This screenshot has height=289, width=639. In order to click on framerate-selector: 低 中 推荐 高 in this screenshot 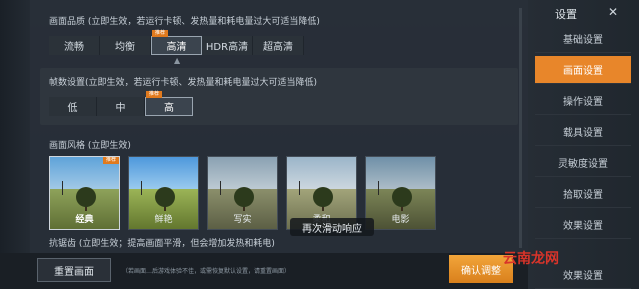, I will do `click(121, 103)`.